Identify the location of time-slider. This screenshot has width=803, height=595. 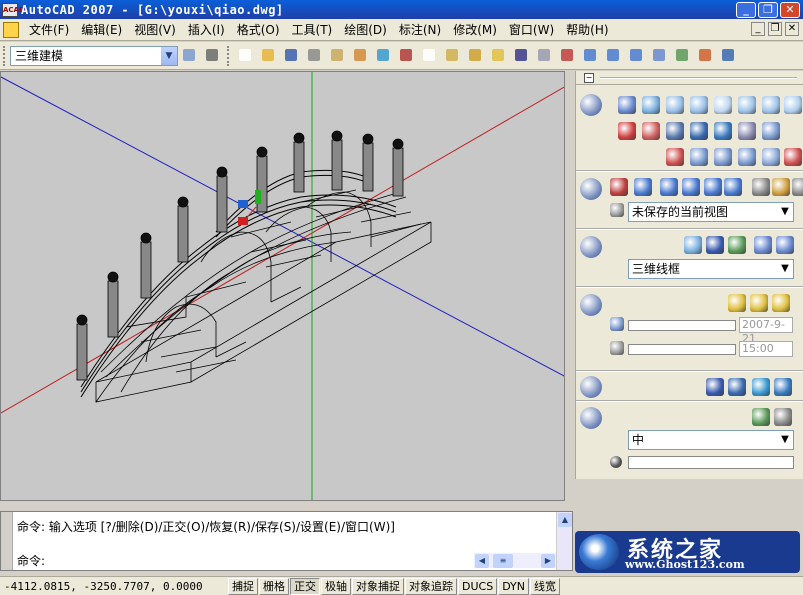
(682, 349).